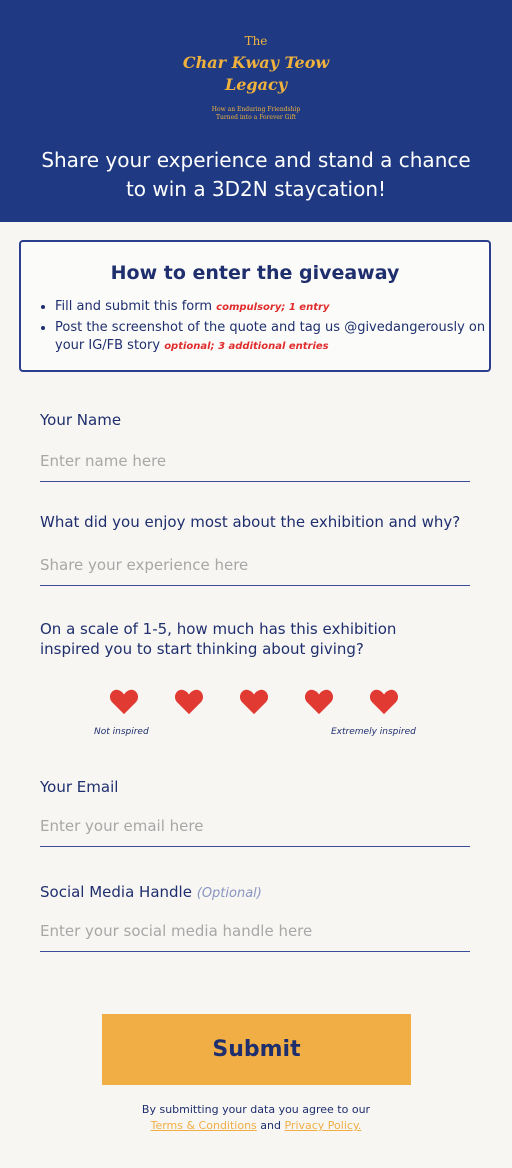 This screenshot has width=512, height=1168. I want to click on giveaway-item-tag: optional; 3 additional entries, so click(246, 346).